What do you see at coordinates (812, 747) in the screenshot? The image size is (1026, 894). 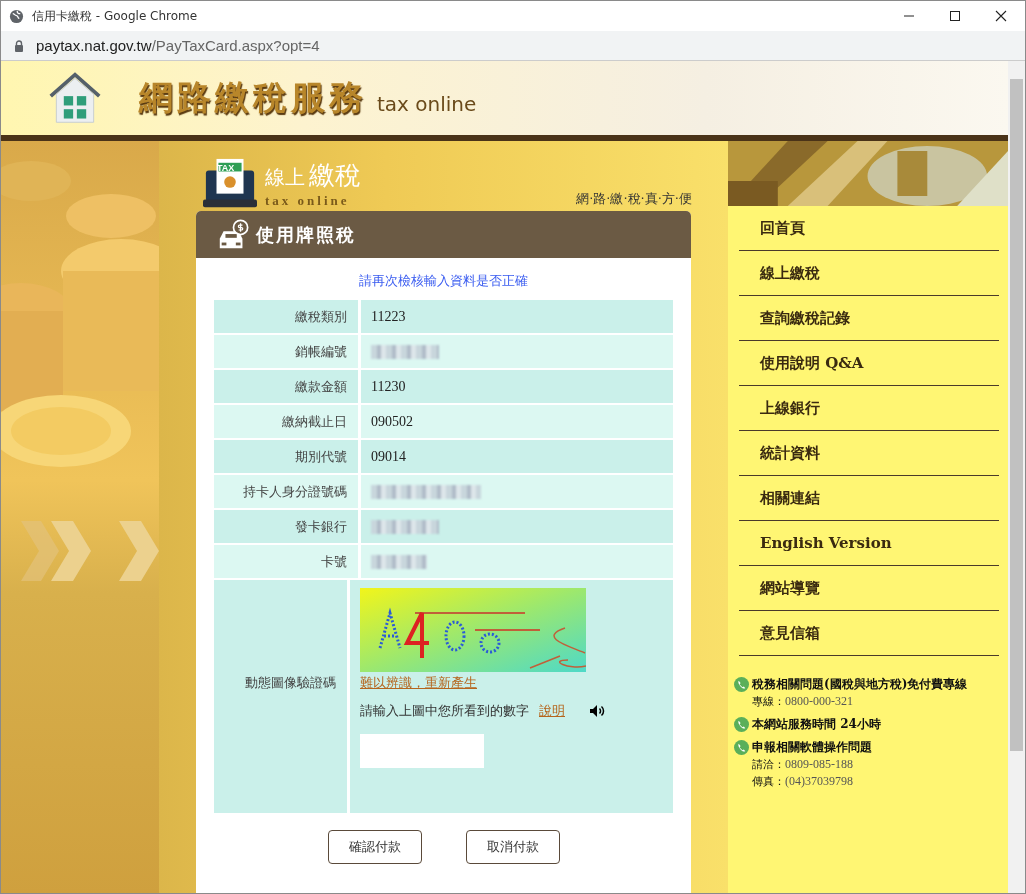 I see `contact-title: 申報相關軟體操作問題` at bounding box center [812, 747].